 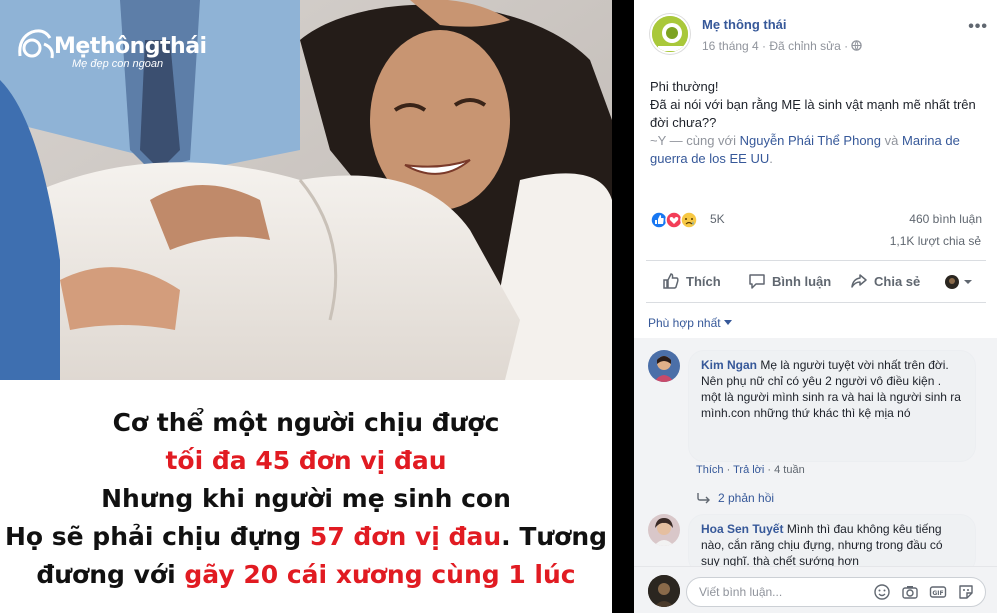 I want to click on profile-dropdown-icon, so click(x=958, y=282).